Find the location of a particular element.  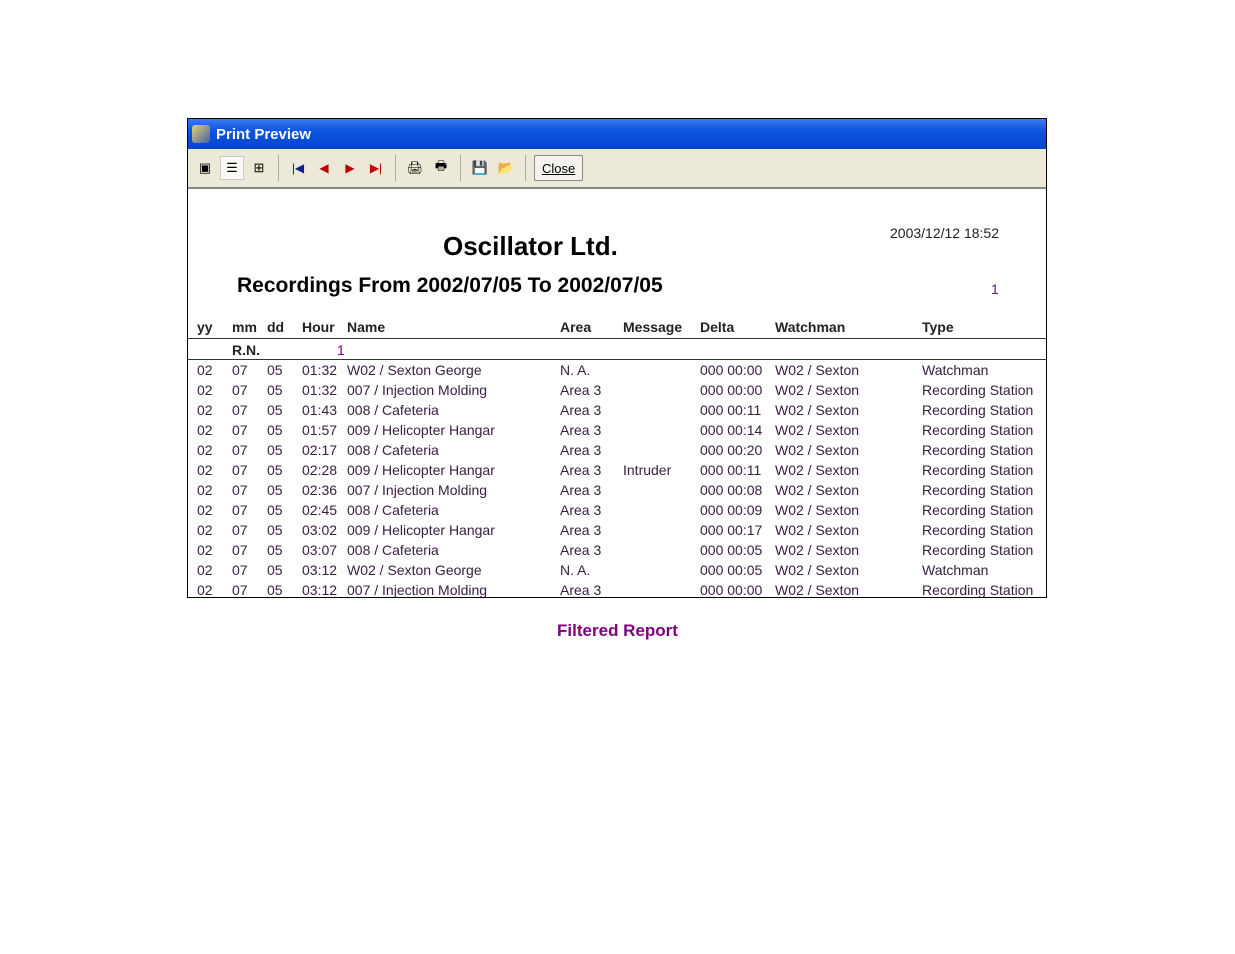

header-mm: mm is located at coordinates (244, 327).